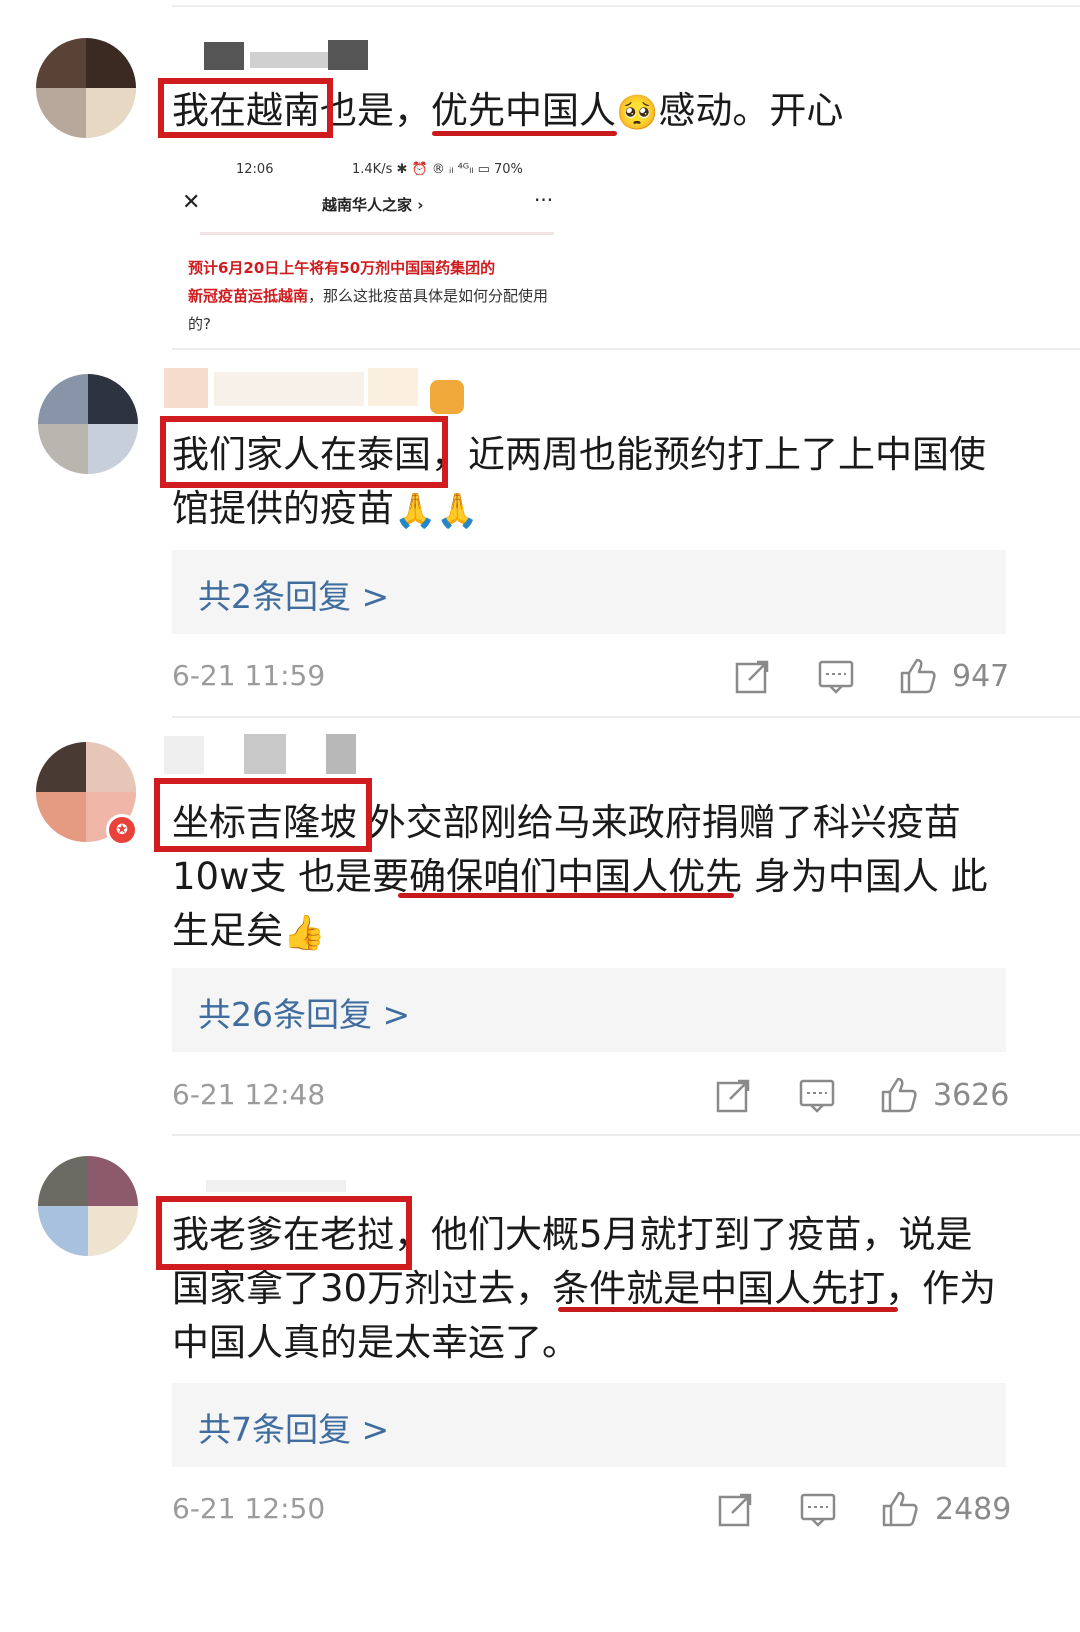 The height and width of the screenshot is (1632, 1080). What do you see at coordinates (436, 510) in the screenshot?
I see `folded-hands-emoji: 🙏🙏` at bounding box center [436, 510].